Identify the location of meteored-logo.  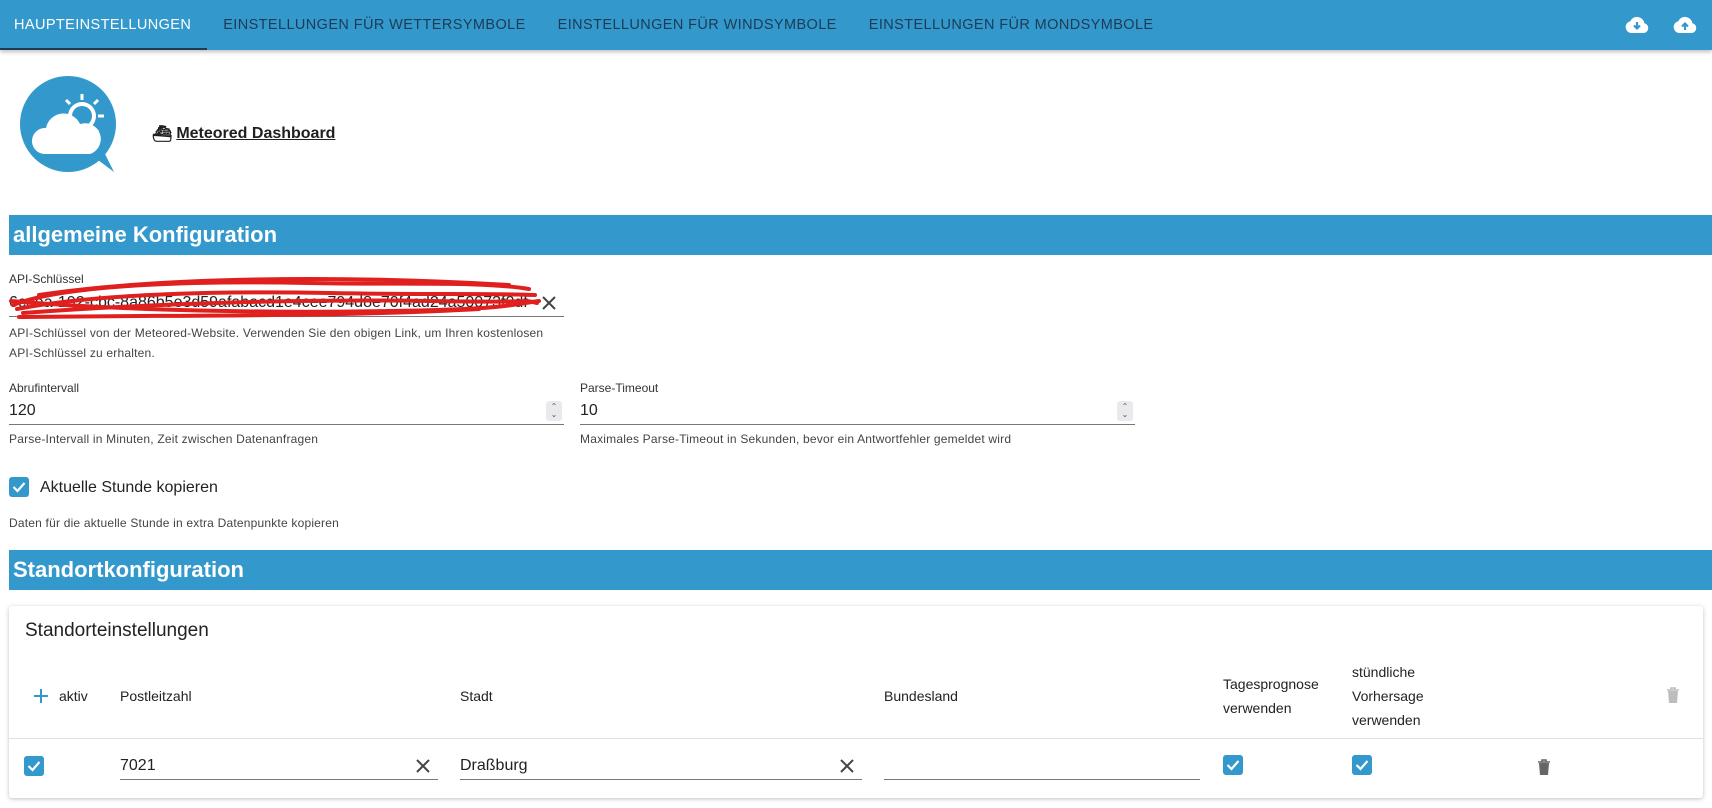
(68, 126).